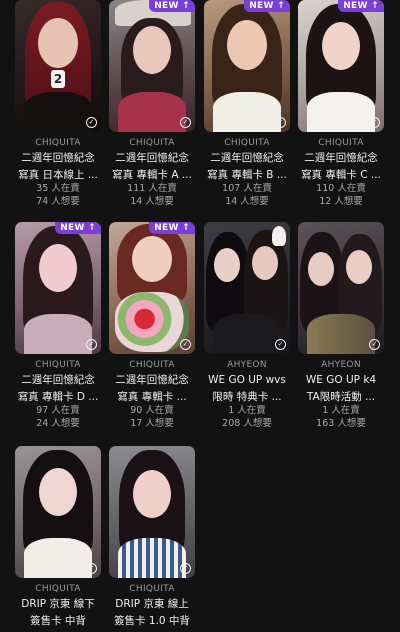 This screenshot has width=400, height=632. I want to click on wanted-count: 208 人想要, so click(247, 423).